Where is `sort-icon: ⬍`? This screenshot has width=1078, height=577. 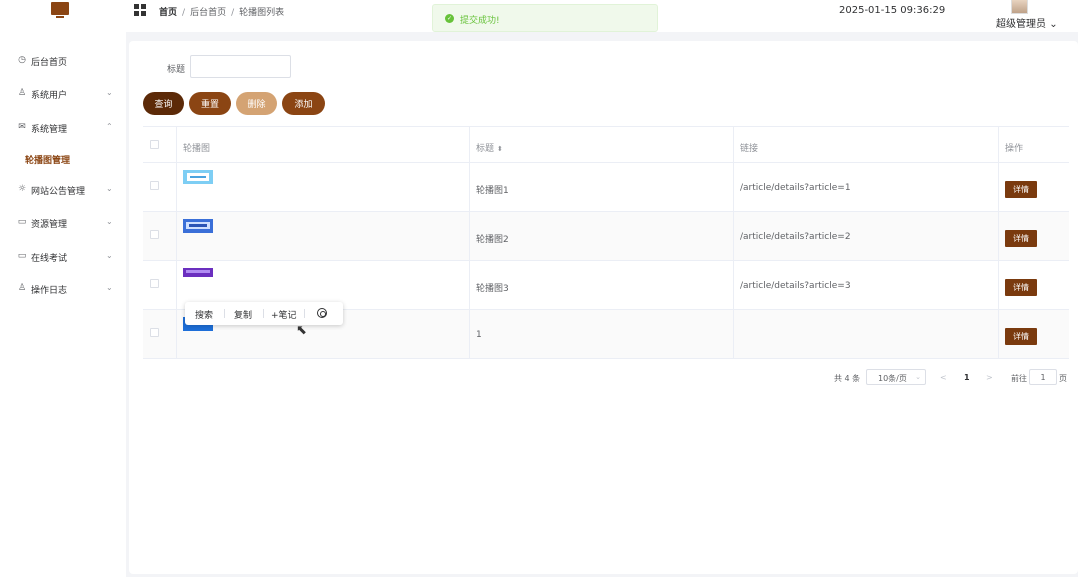 sort-icon: ⬍ is located at coordinates (500, 149).